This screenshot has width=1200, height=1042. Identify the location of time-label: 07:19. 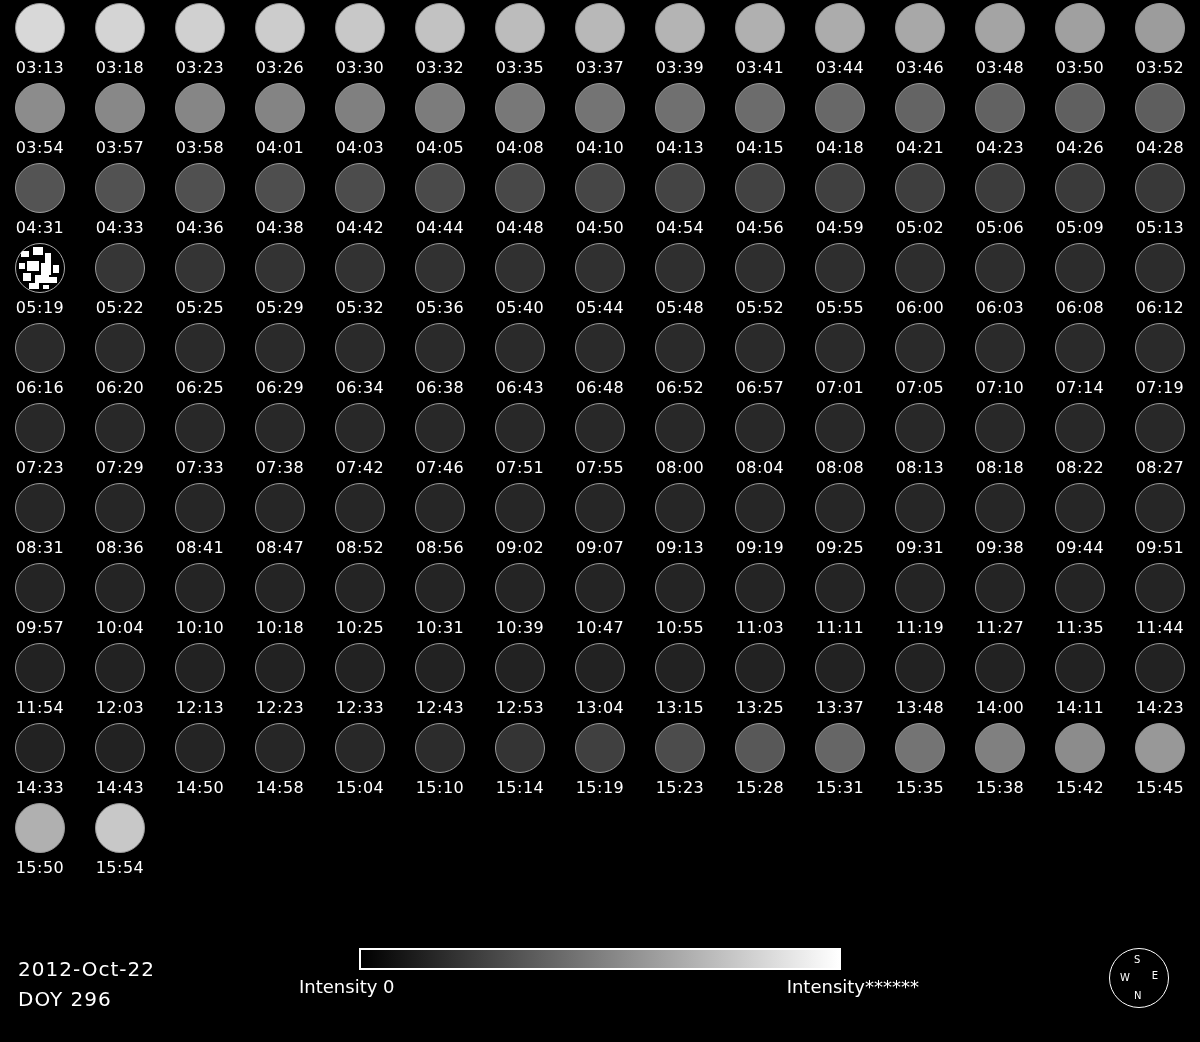
(1160, 388).